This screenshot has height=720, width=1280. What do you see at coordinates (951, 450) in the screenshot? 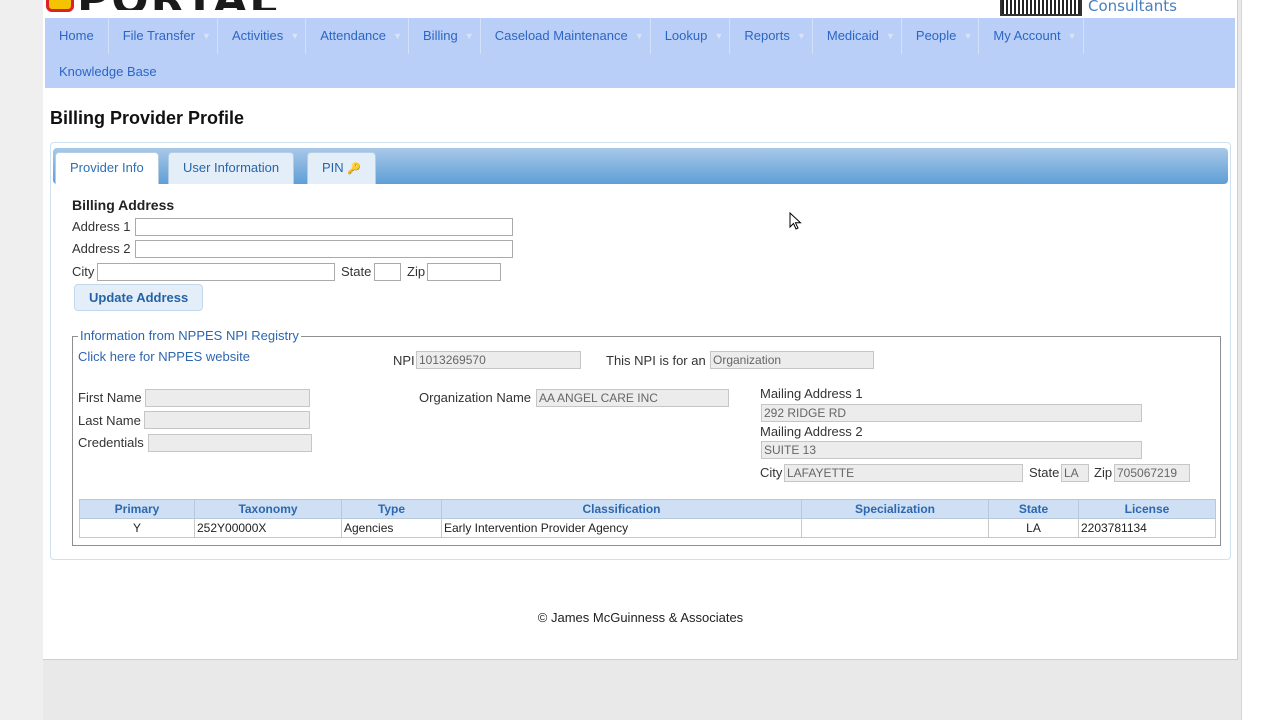
I see `mailing2-field: SUITE 13` at bounding box center [951, 450].